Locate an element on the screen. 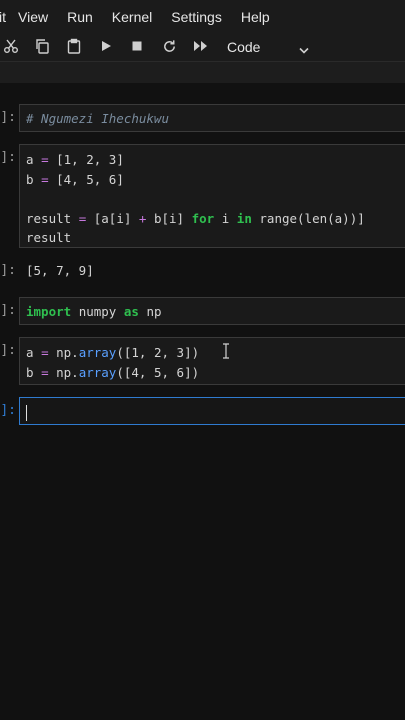 The width and height of the screenshot is (405, 720). stop-icon is located at coordinates (137, 46).